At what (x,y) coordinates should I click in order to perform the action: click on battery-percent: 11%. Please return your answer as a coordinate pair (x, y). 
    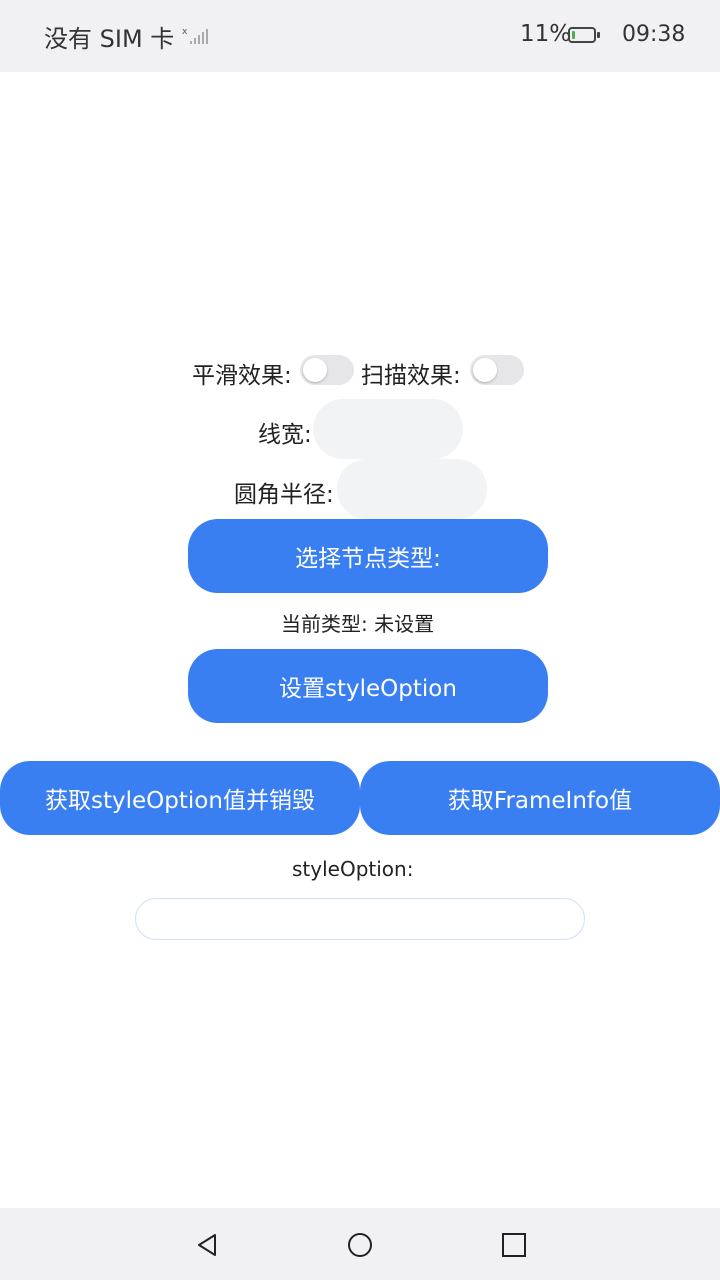
    Looking at the image, I should click on (546, 34).